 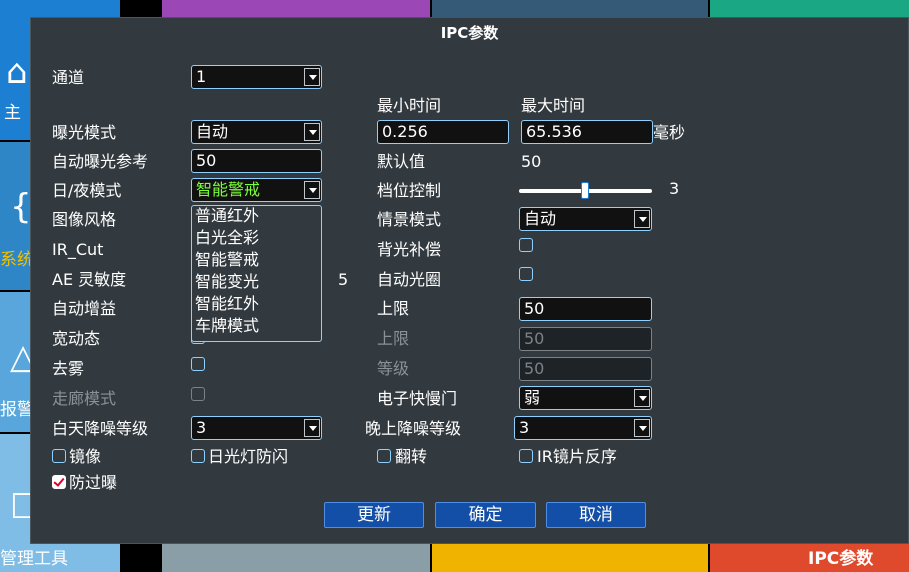 What do you see at coordinates (227, 238) in the screenshot?
I see `dropdown-option: 白光全彩` at bounding box center [227, 238].